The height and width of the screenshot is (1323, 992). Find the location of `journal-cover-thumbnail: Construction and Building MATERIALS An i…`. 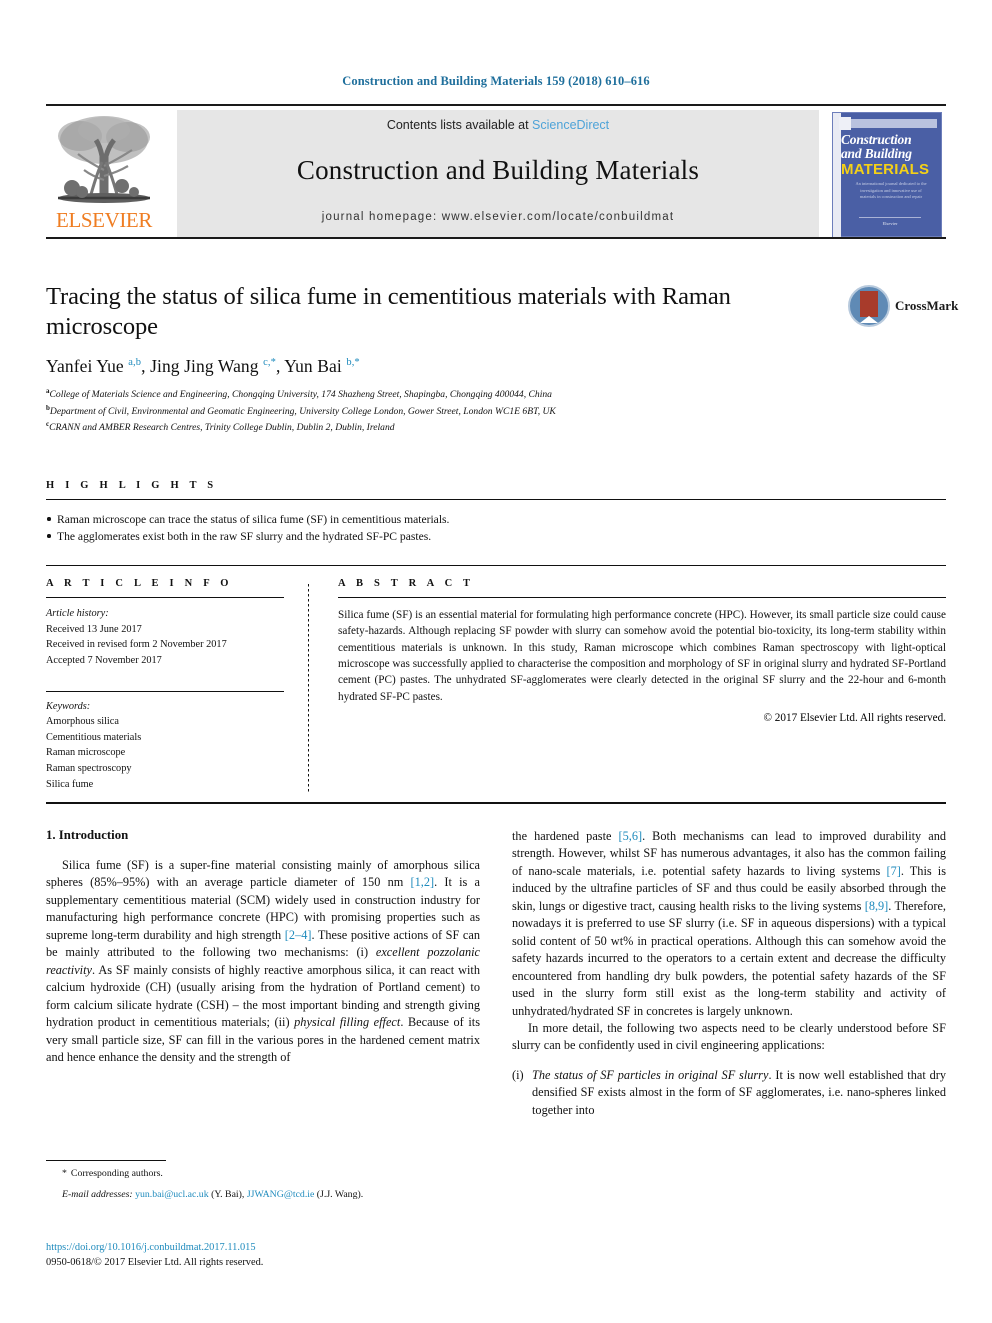

journal-cover-thumbnail: Construction and Building MATERIALS An i… is located at coordinates (887, 174).